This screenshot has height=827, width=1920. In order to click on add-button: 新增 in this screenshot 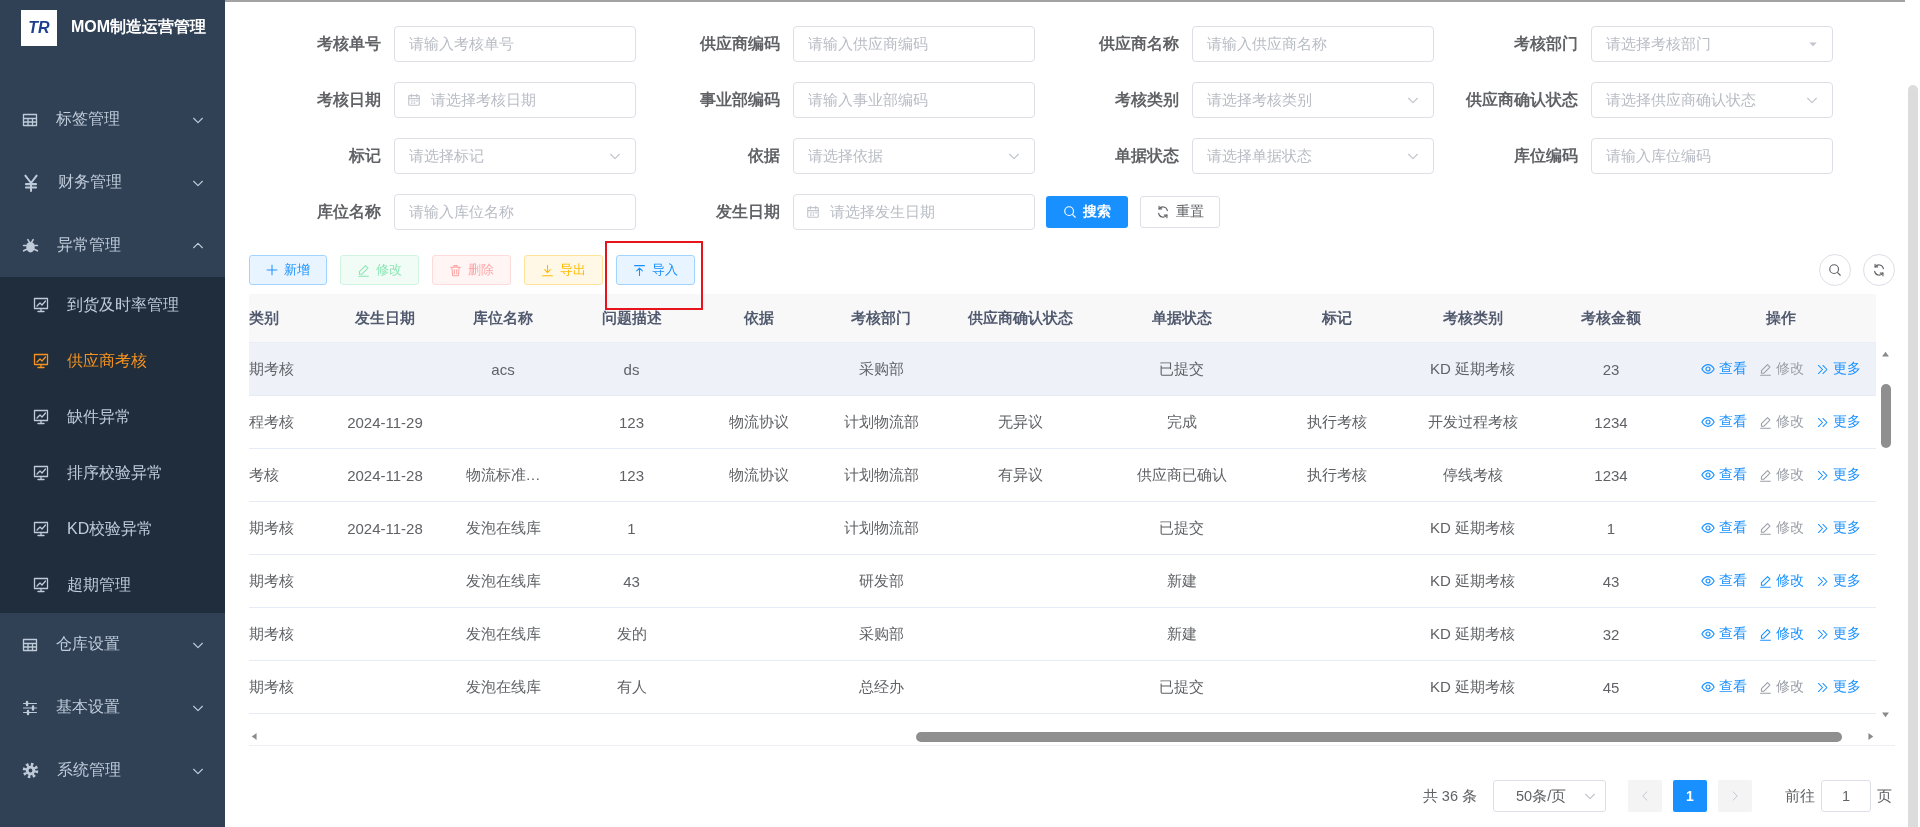, I will do `click(288, 270)`.